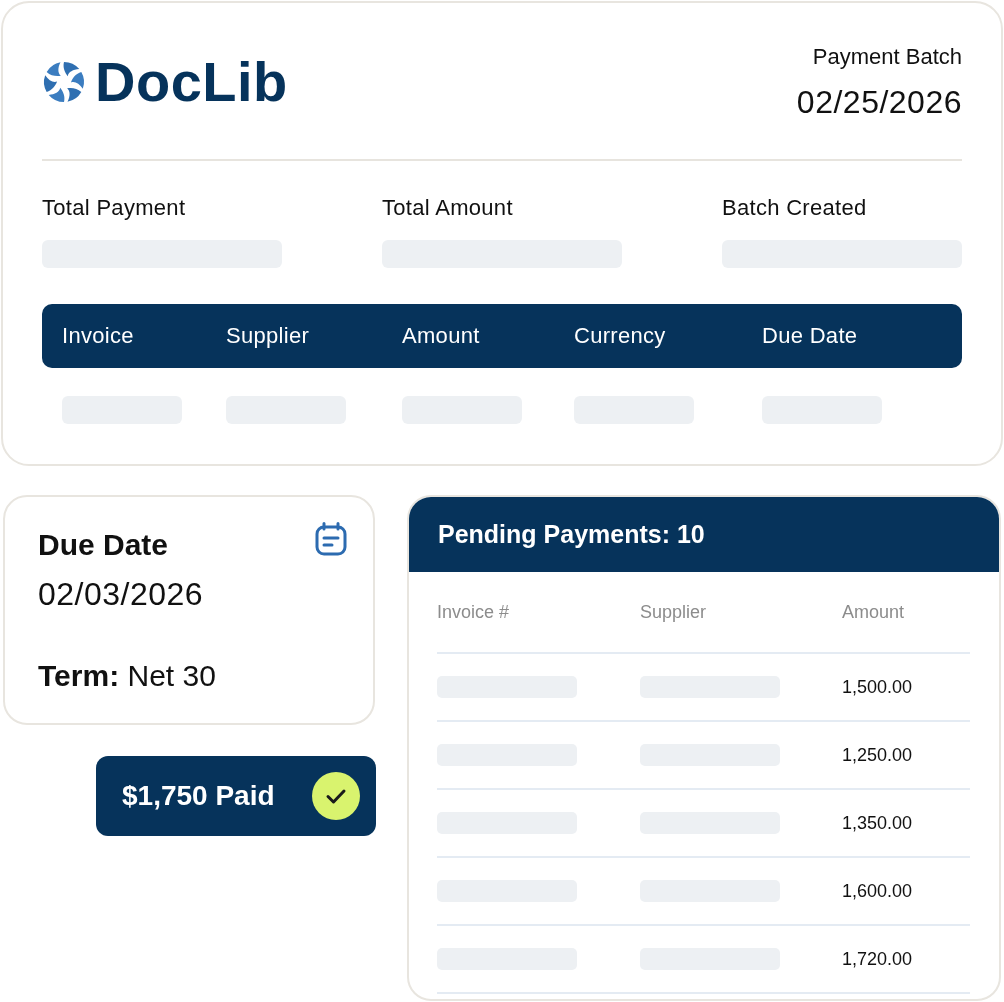 The height and width of the screenshot is (1002, 1004). What do you see at coordinates (877, 687) in the screenshot?
I see `amount-cell: 1,500.00` at bounding box center [877, 687].